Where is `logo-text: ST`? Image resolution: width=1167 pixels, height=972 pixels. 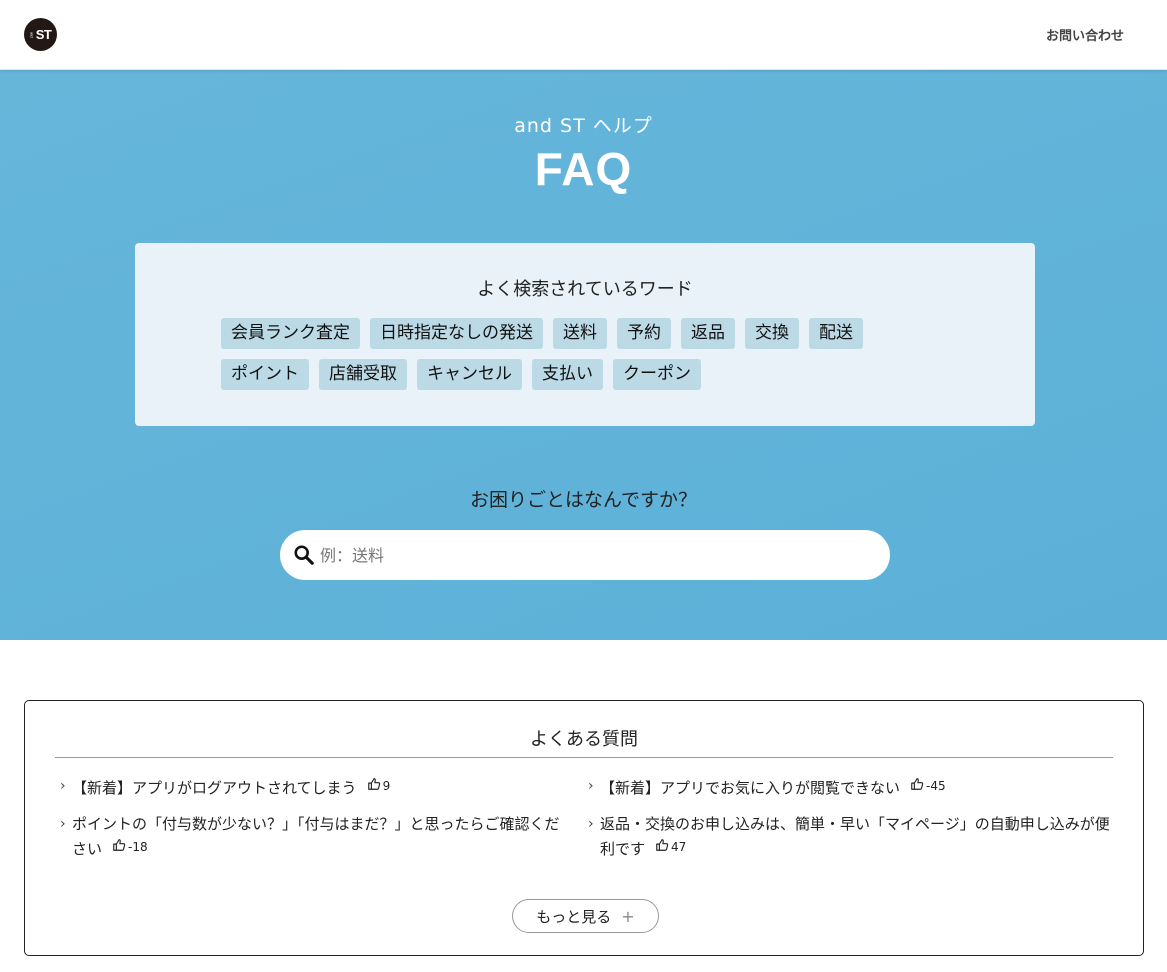
logo-text: ST is located at coordinates (43, 34).